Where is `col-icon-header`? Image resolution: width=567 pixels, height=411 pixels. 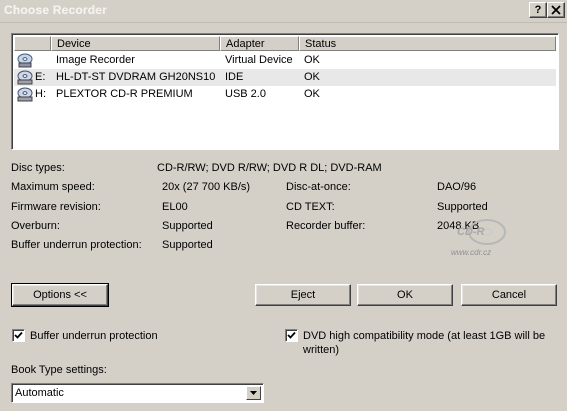 col-icon-header is located at coordinates (32, 43).